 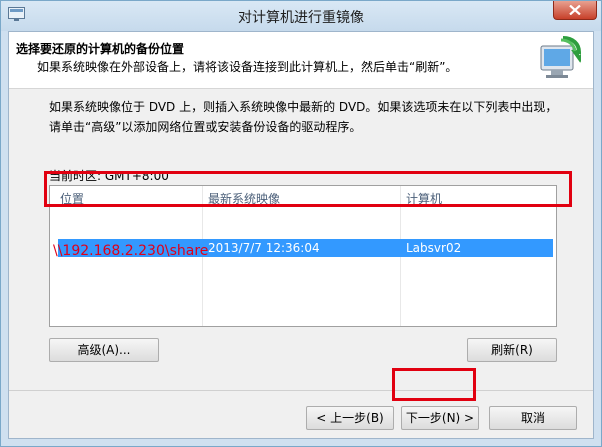 What do you see at coordinates (434, 384) in the screenshot?
I see `next-button-highlight` at bounding box center [434, 384].